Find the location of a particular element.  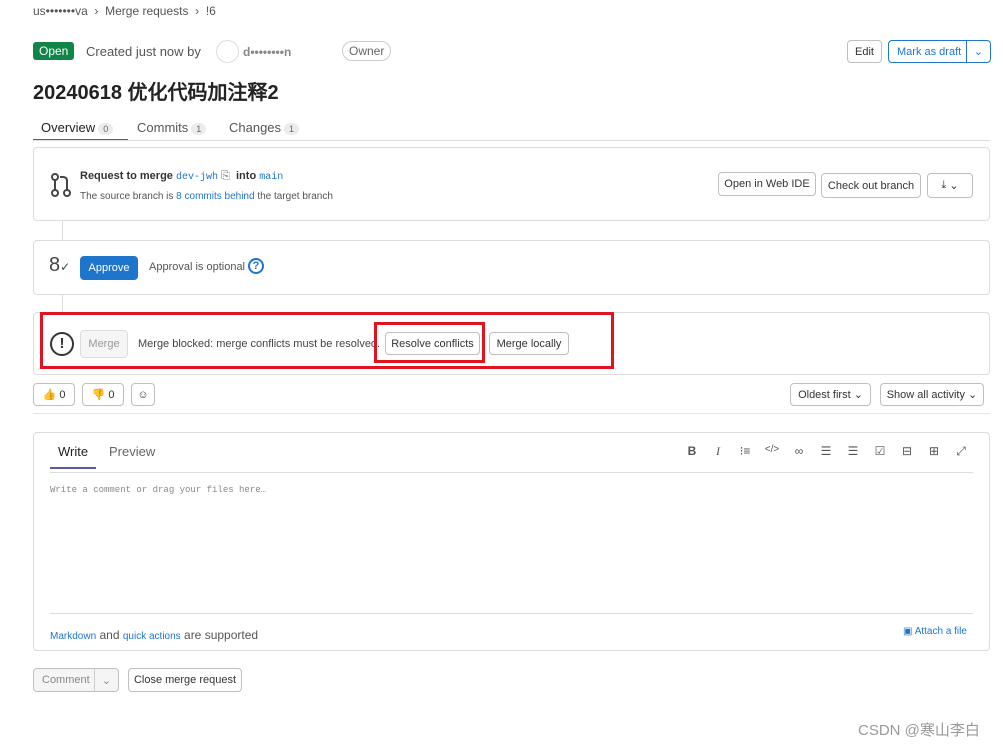

editor-header-line is located at coordinates (511, 472).